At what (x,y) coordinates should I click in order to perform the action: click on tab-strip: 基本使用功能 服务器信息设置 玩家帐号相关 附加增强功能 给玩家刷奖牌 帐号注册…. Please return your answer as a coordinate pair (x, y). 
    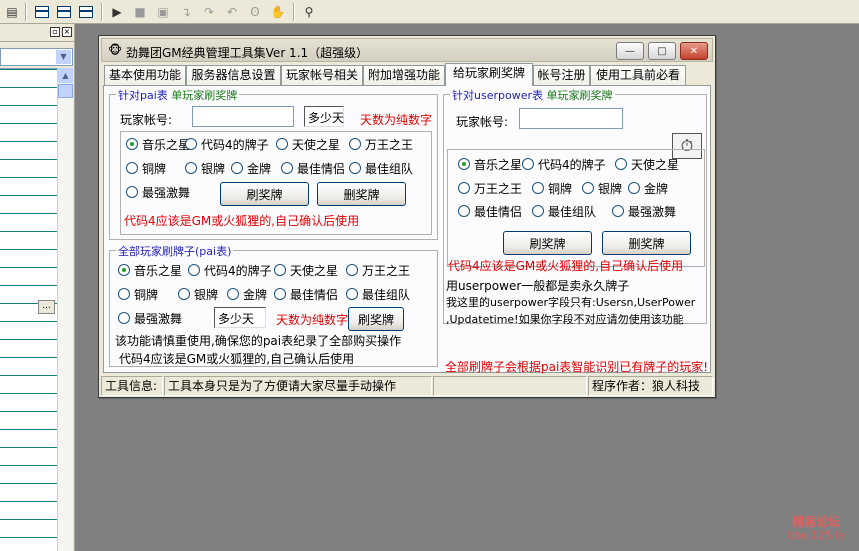
    Looking at the image, I should click on (408, 74).